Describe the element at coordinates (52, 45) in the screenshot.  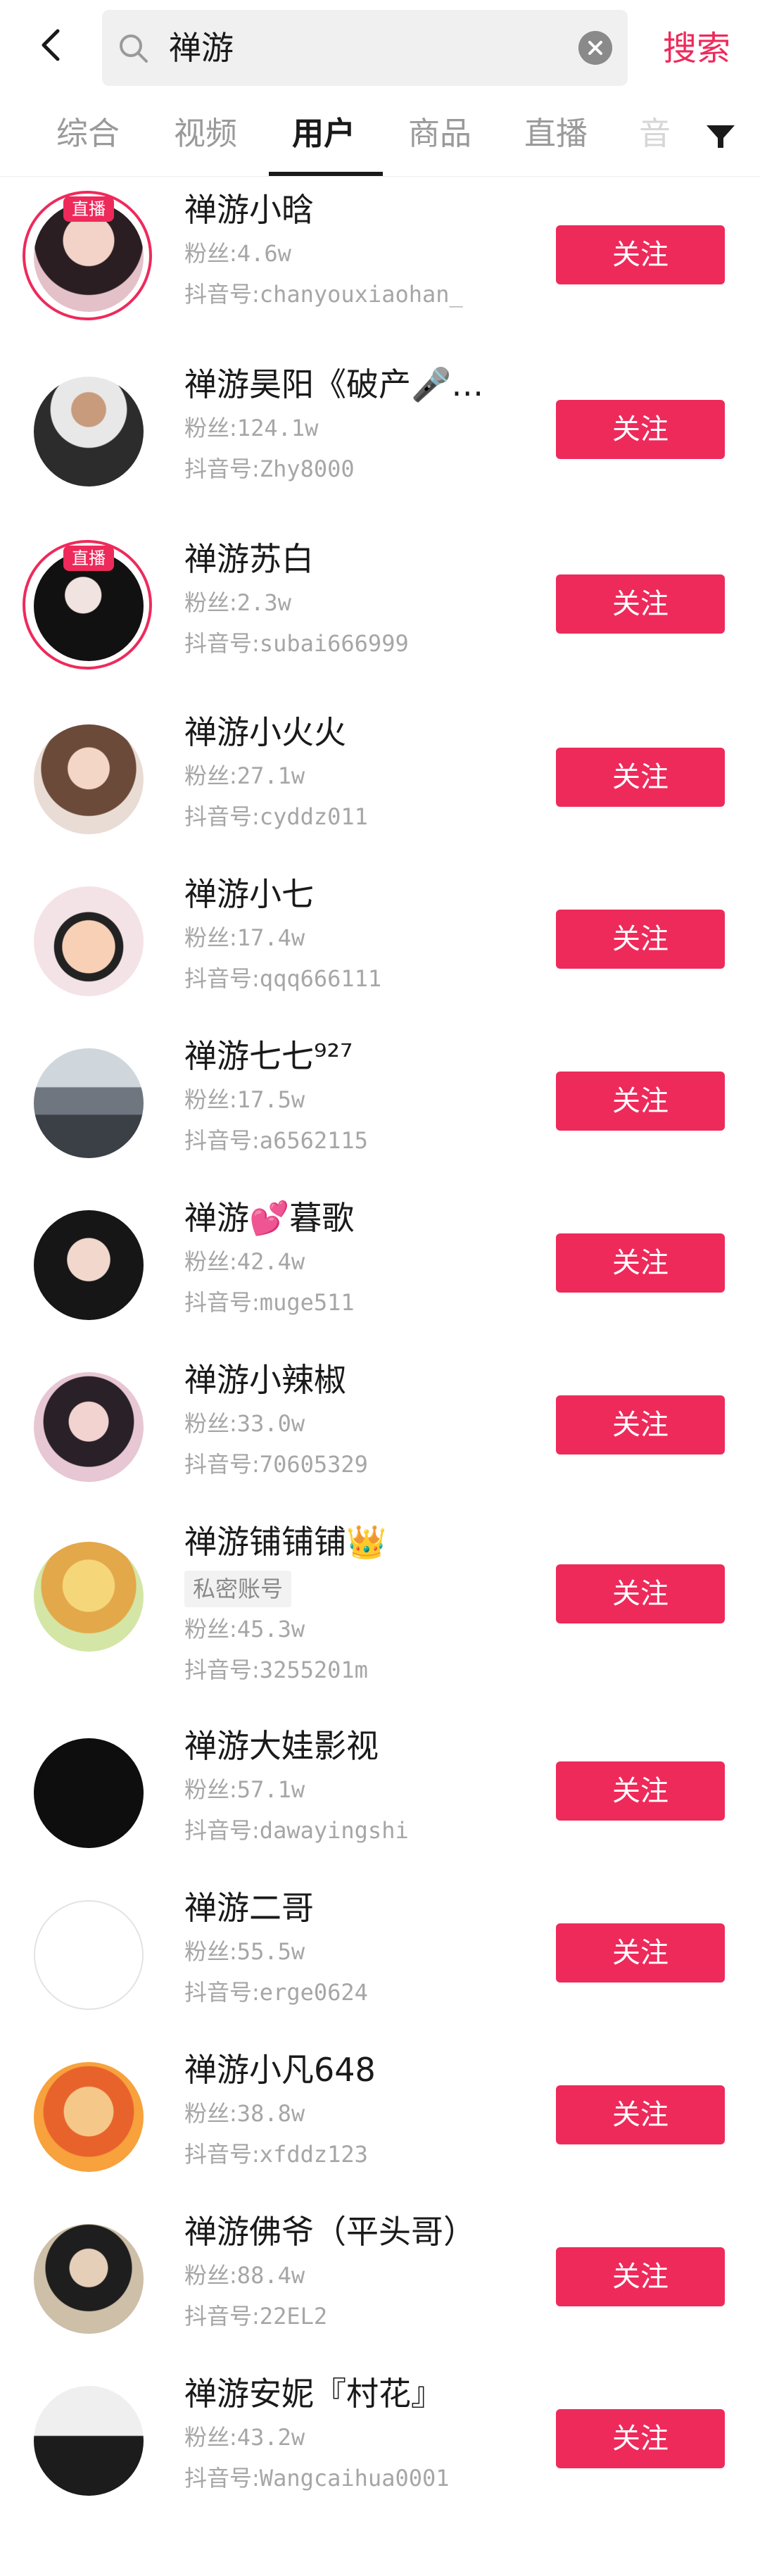
I see `back-arrow-icon` at that location.